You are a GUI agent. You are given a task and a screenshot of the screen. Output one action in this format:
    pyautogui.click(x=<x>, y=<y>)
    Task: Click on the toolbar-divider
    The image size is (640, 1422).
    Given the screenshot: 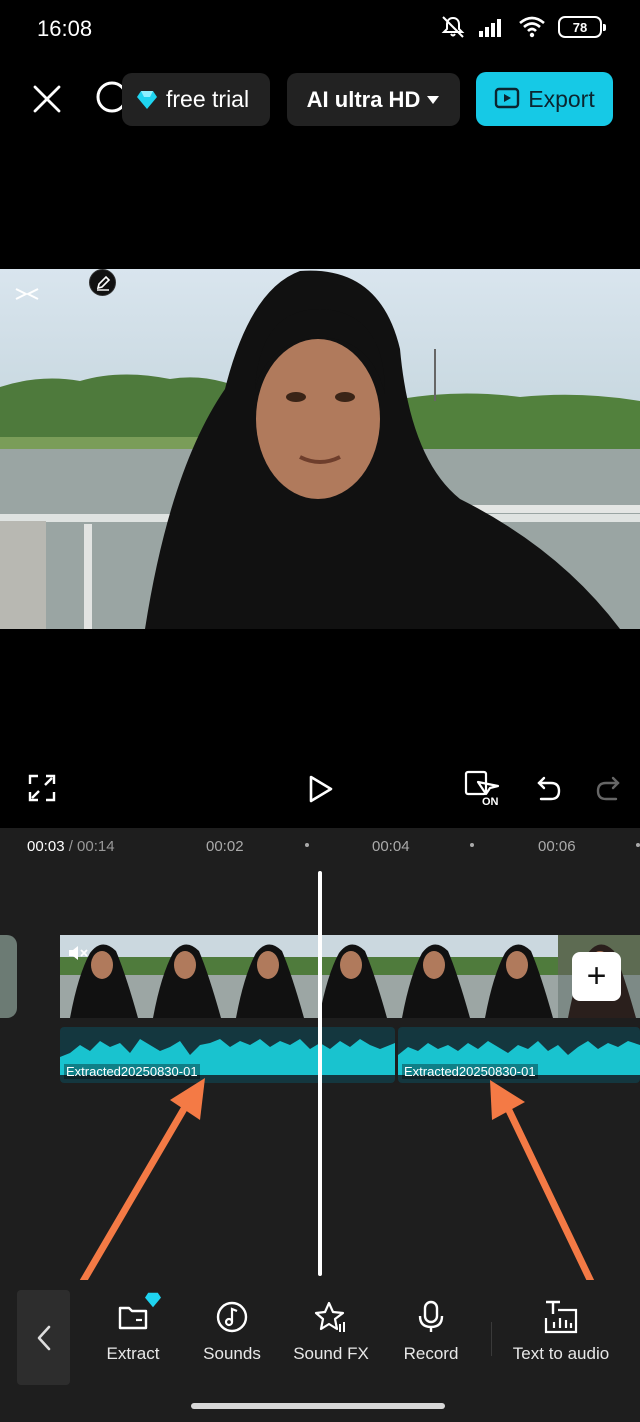 What is the action you would take?
    pyautogui.click(x=491, y=1339)
    